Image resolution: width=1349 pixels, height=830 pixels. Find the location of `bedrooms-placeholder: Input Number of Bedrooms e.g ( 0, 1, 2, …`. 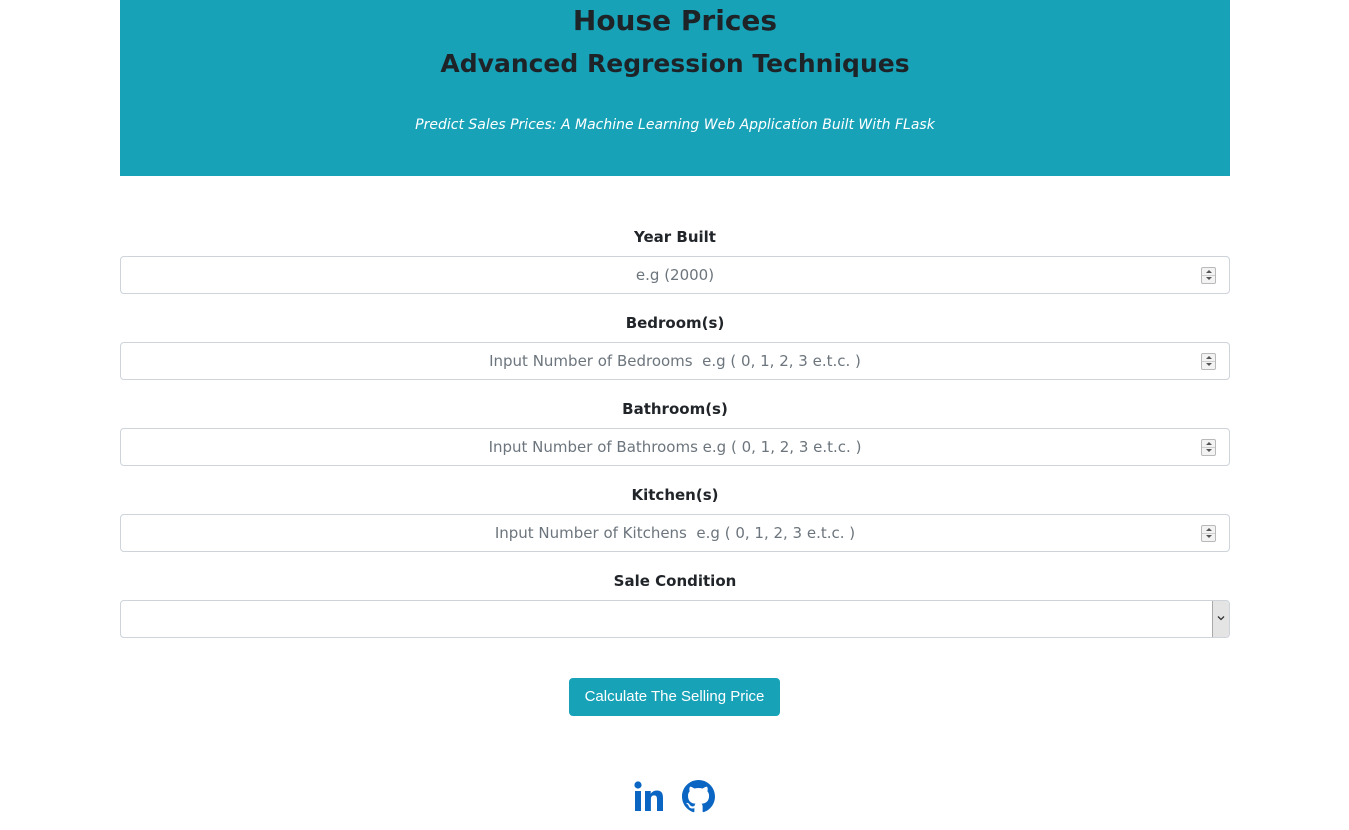

bedrooms-placeholder: Input Number of Bedrooms e.g ( 0, 1, 2, … is located at coordinates (675, 361).